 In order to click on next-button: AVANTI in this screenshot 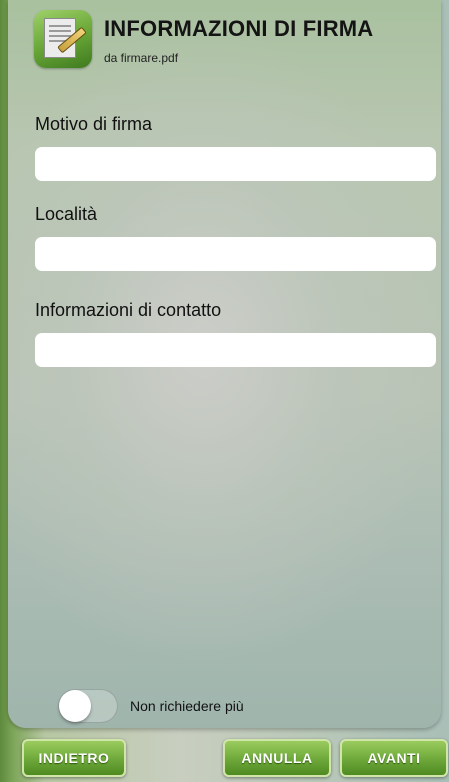, I will do `click(394, 758)`.